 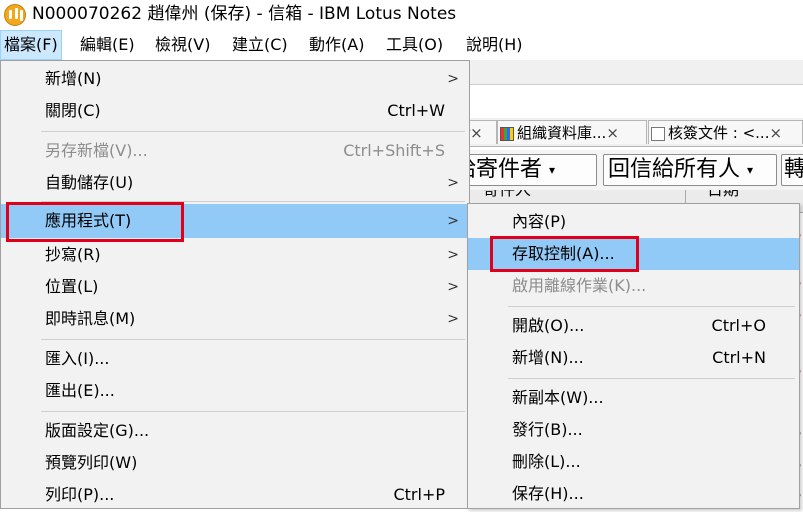 I want to click on menu-item-label: 自動儲存(U), so click(x=89, y=182).